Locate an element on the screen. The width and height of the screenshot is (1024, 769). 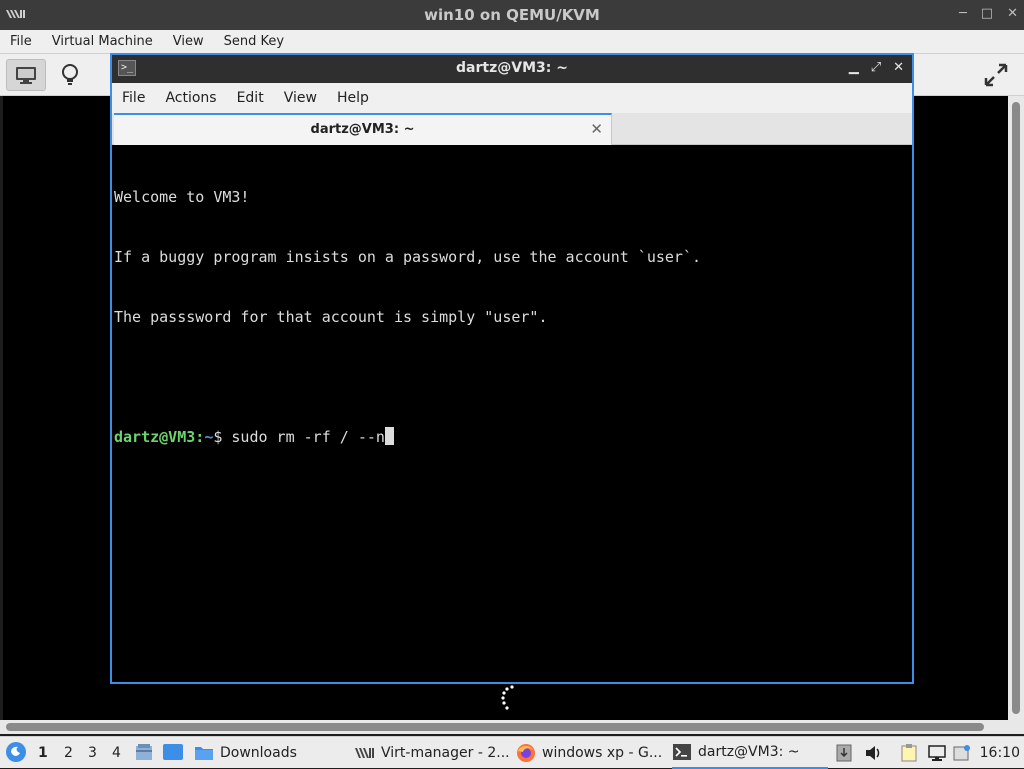
workspace-3: 3 is located at coordinates (92, 753).